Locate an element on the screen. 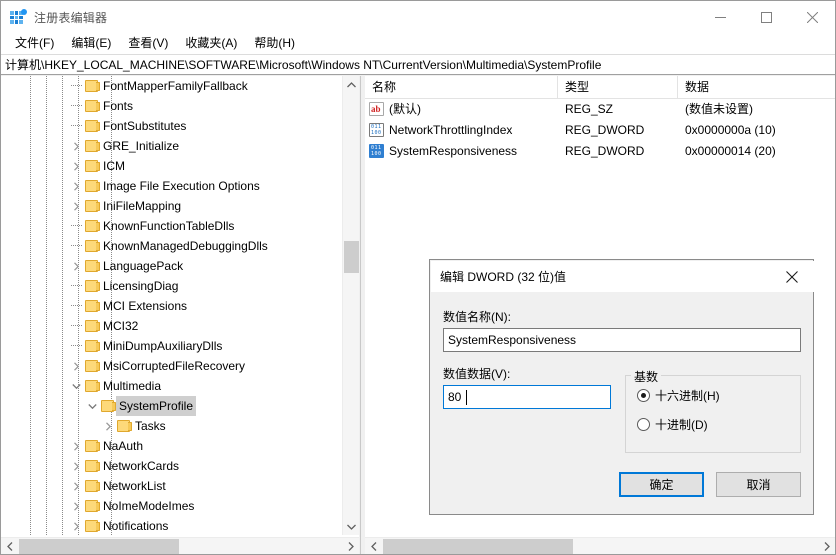 The width and height of the screenshot is (836, 555). menu-edit: 编辑(E) is located at coordinates (91, 43).